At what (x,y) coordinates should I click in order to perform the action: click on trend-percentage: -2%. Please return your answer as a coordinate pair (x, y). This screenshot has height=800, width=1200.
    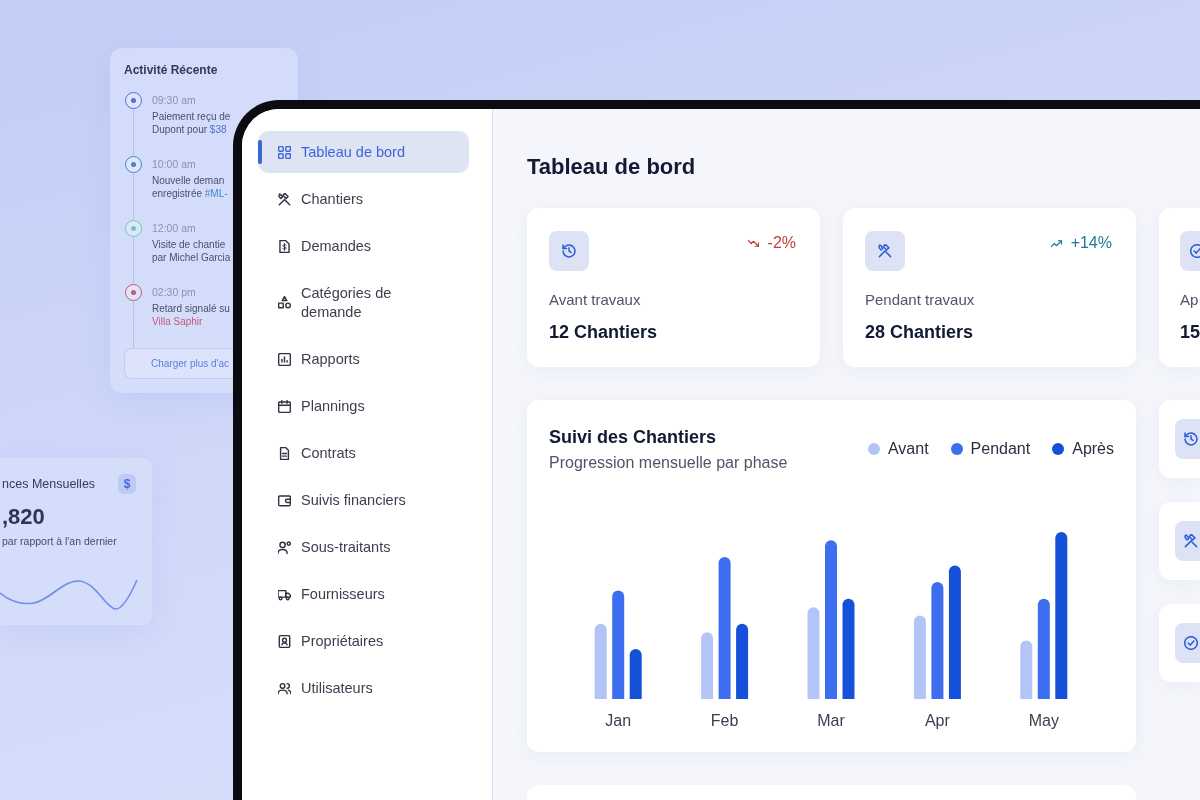
    Looking at the image, I should click on (781, 243).